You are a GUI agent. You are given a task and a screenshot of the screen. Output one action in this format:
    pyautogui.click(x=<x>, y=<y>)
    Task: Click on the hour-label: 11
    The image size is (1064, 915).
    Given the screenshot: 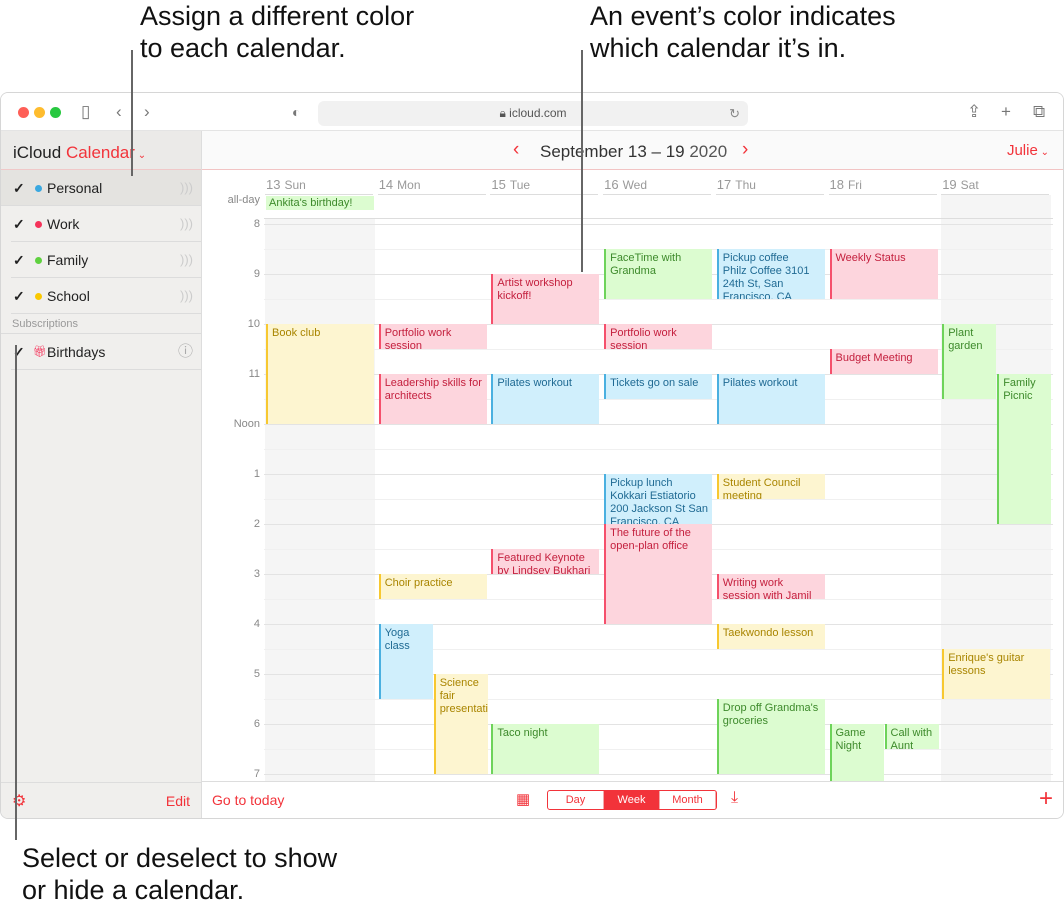 What is the action you would take?
    pyautogui.click(x=254, y=374)
    